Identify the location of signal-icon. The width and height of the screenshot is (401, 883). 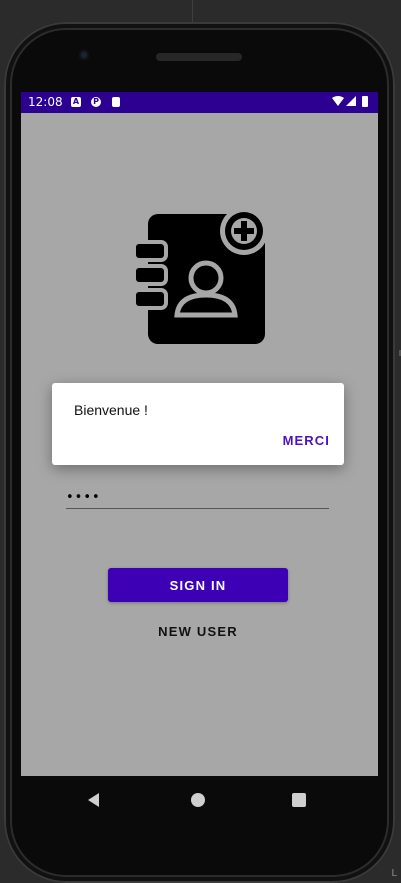
(351, 101).